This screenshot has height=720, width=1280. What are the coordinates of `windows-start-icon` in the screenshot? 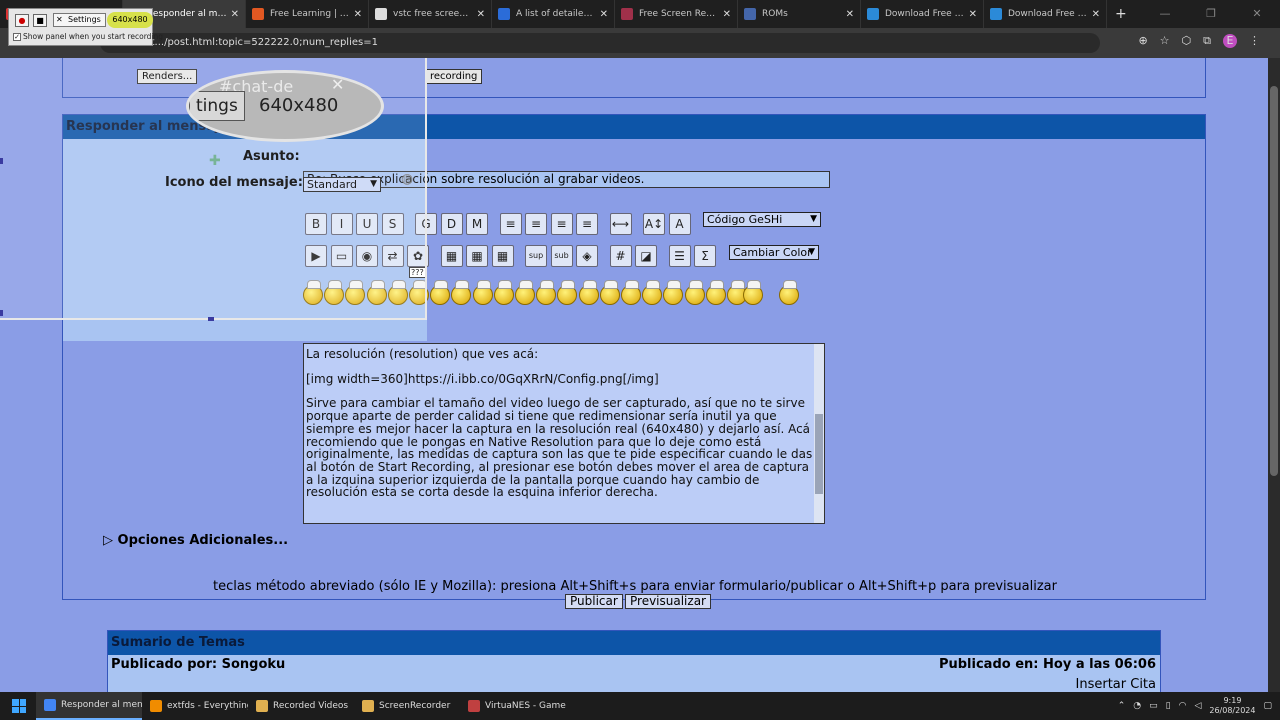 It's located at (19, 706).